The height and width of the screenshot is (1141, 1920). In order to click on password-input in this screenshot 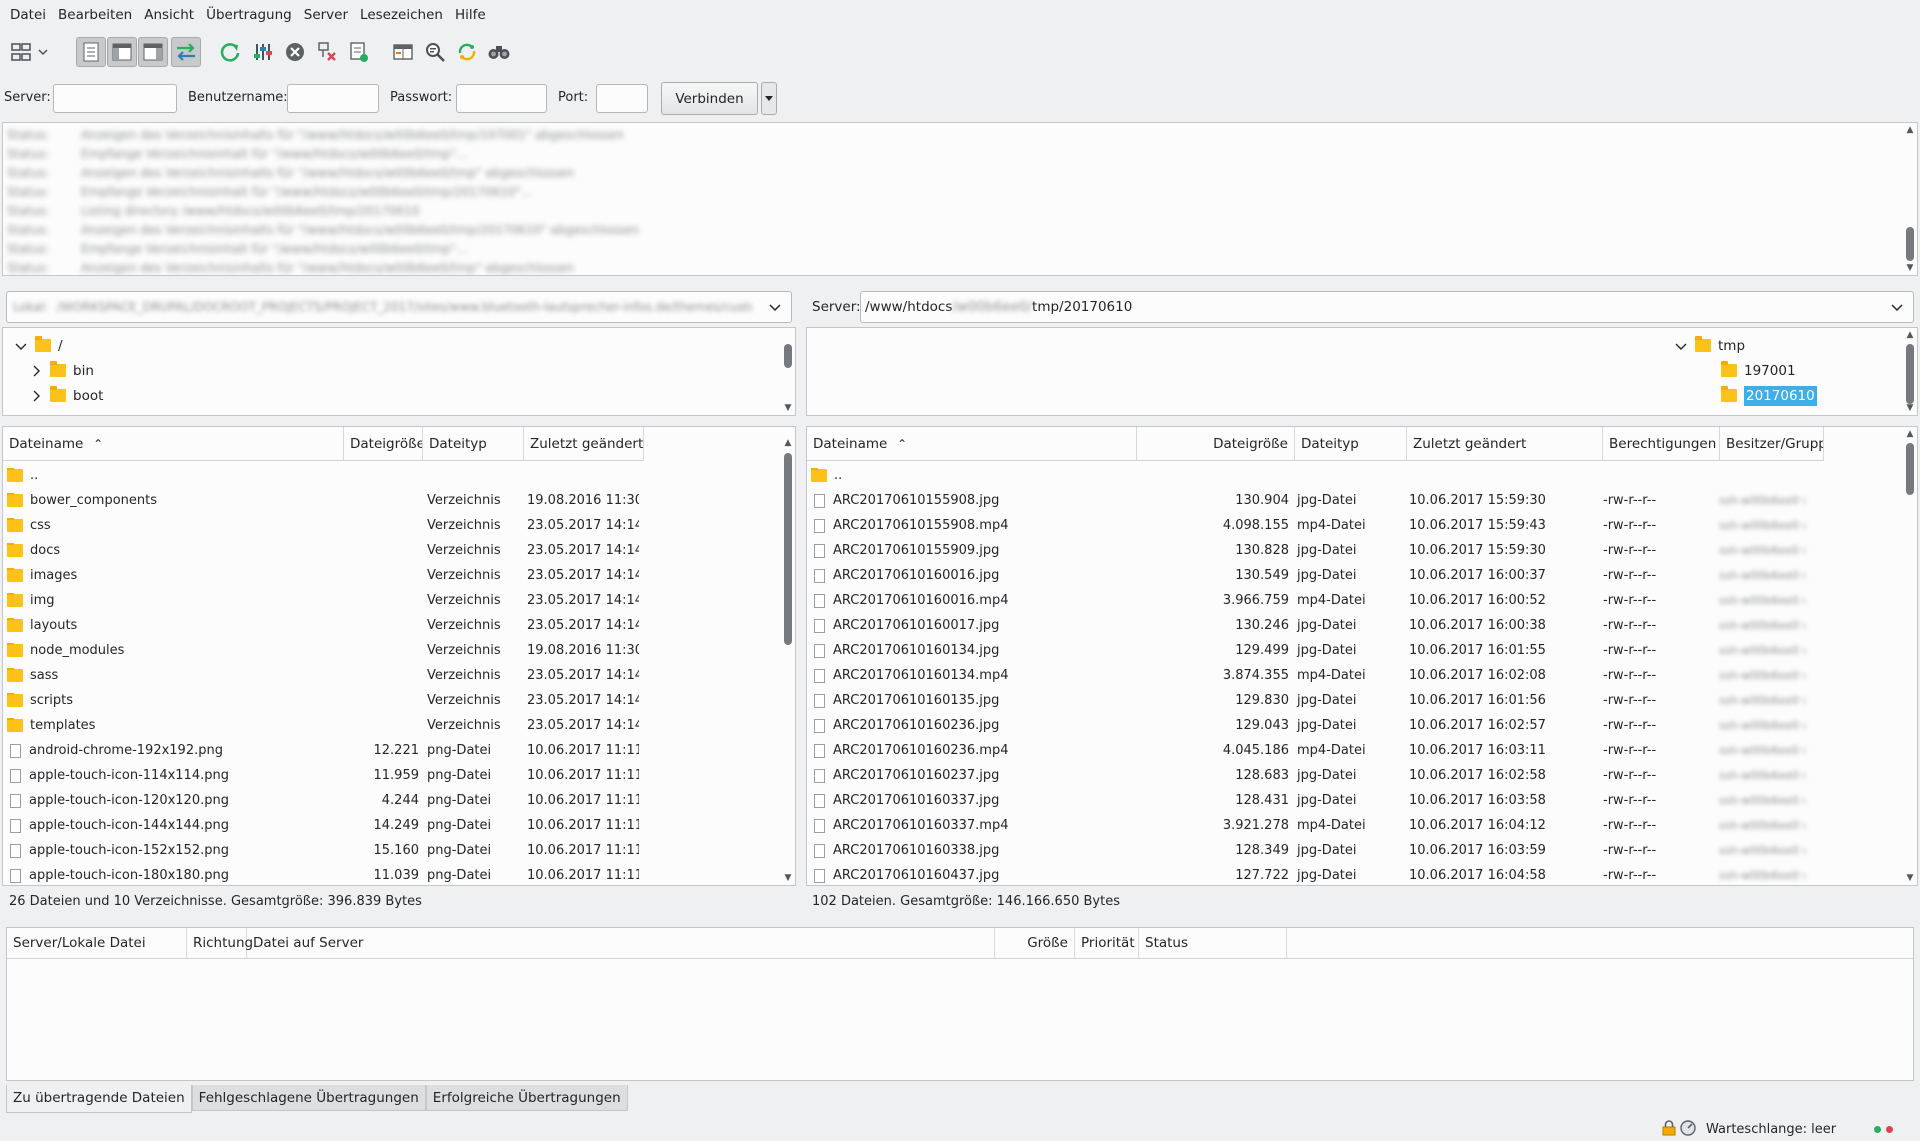, I will do `click(501, 98)`.